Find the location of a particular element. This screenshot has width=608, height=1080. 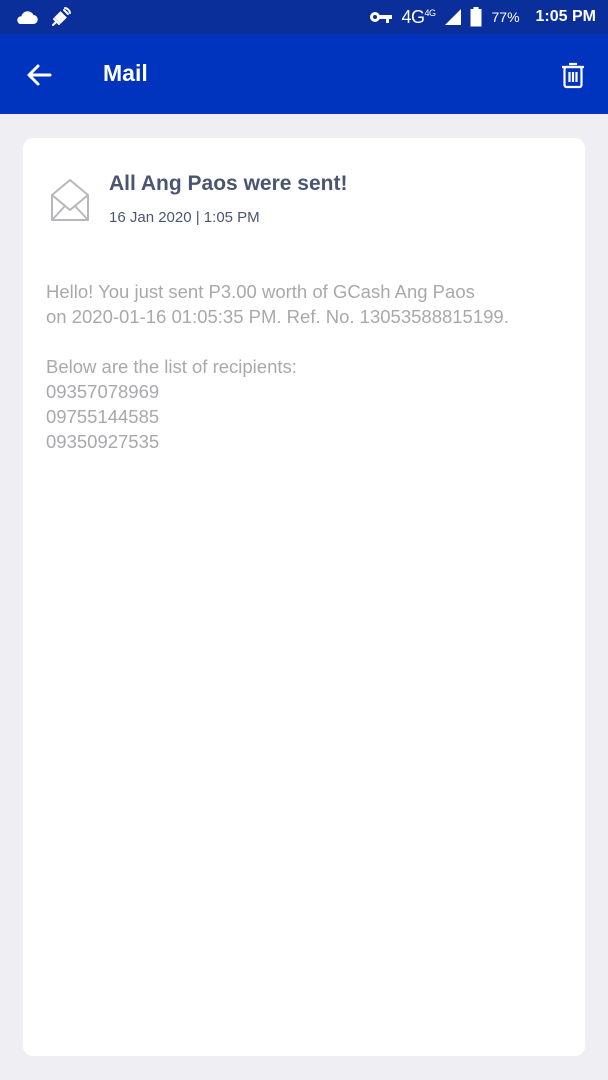

cloud-icon is located at coordinates (27, 18).